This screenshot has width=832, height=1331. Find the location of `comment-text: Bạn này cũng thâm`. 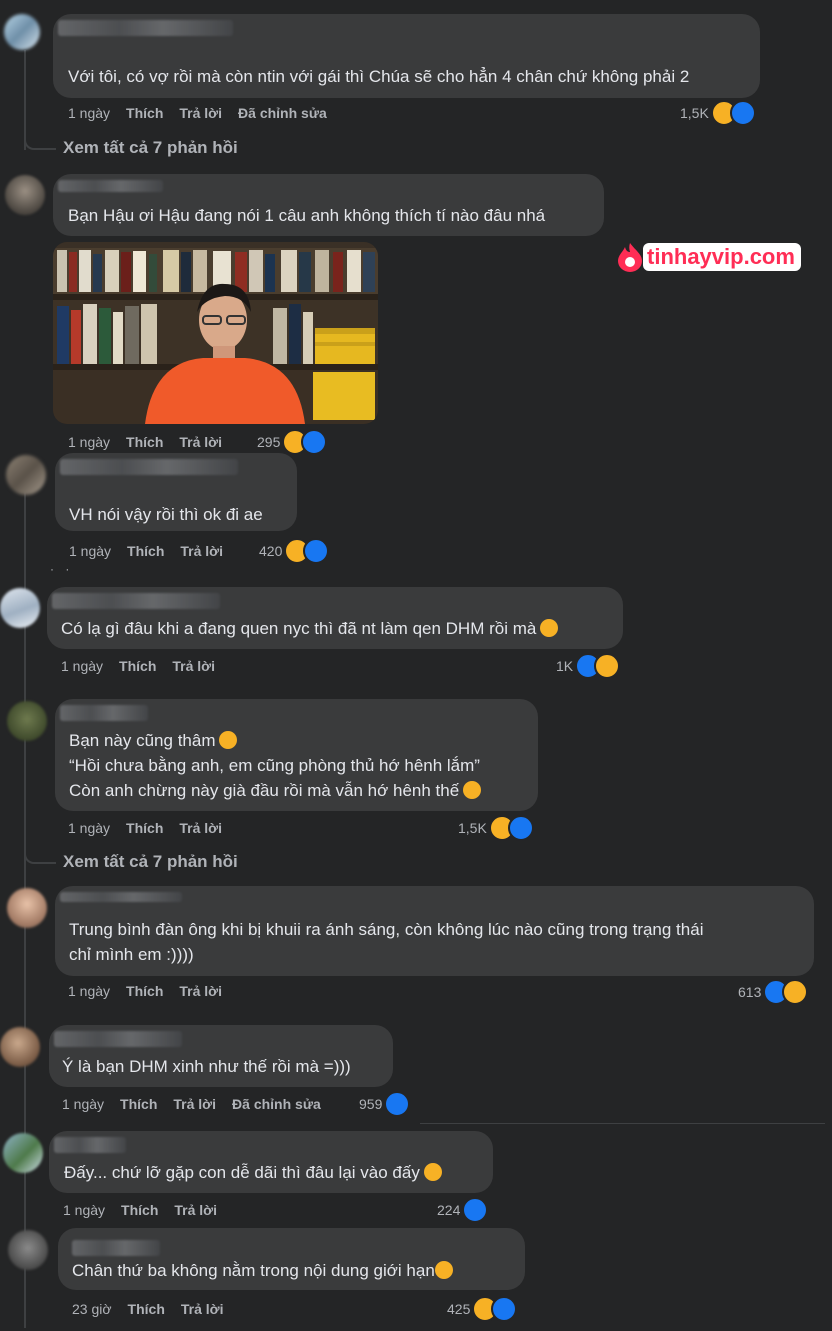

comment-text: Bạn này cũng thâm is located at coordinates (153, 741).